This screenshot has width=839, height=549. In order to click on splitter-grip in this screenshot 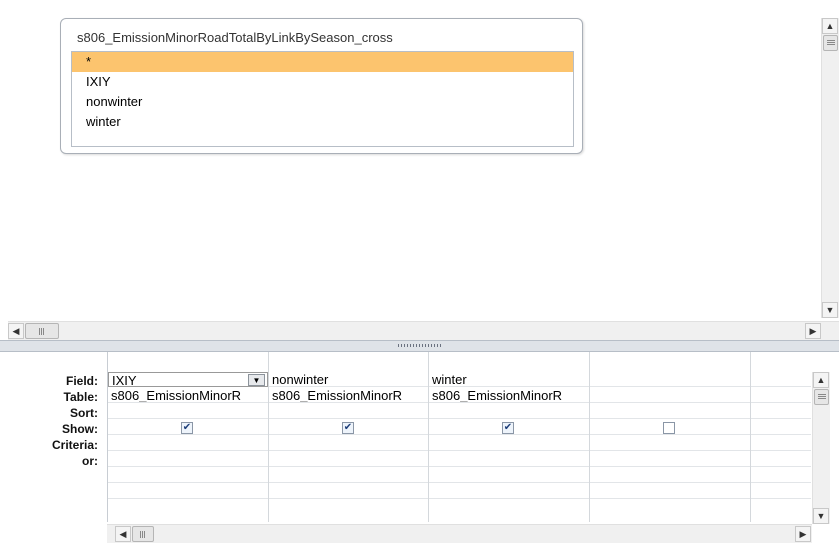, I will do `click(420, 345)`.